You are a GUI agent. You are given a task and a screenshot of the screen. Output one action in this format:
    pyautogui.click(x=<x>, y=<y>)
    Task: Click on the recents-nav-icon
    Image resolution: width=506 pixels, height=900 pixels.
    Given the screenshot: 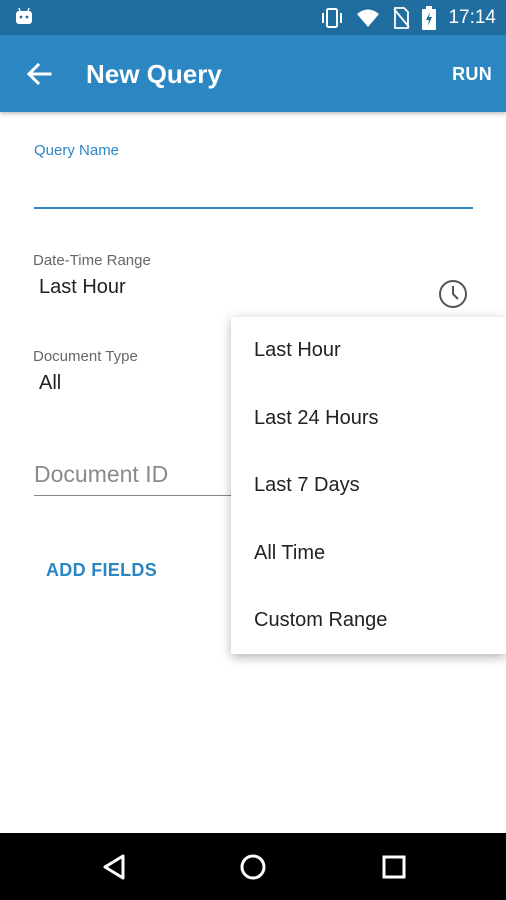 What is the action you would take?
    pyautogui.click(x=394, y=867)
    